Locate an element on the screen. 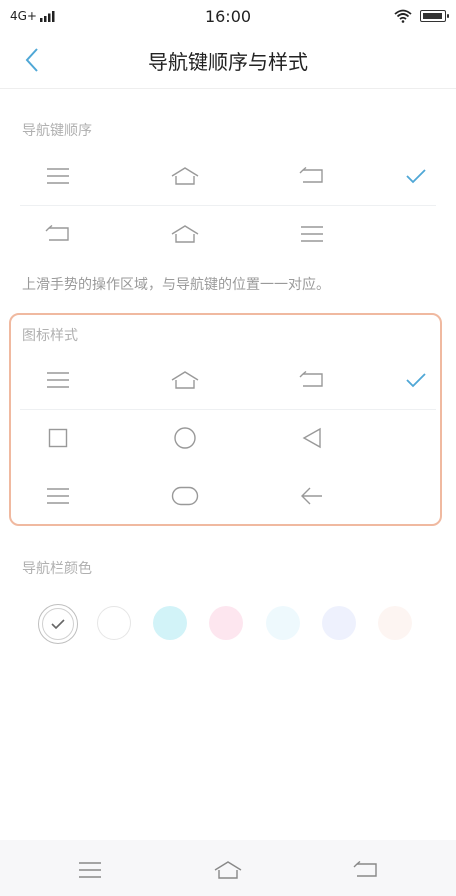 Image resolution: width=456 pixels, height=896 pixels. chevron-left-icon is located at coordinates (31, 60).